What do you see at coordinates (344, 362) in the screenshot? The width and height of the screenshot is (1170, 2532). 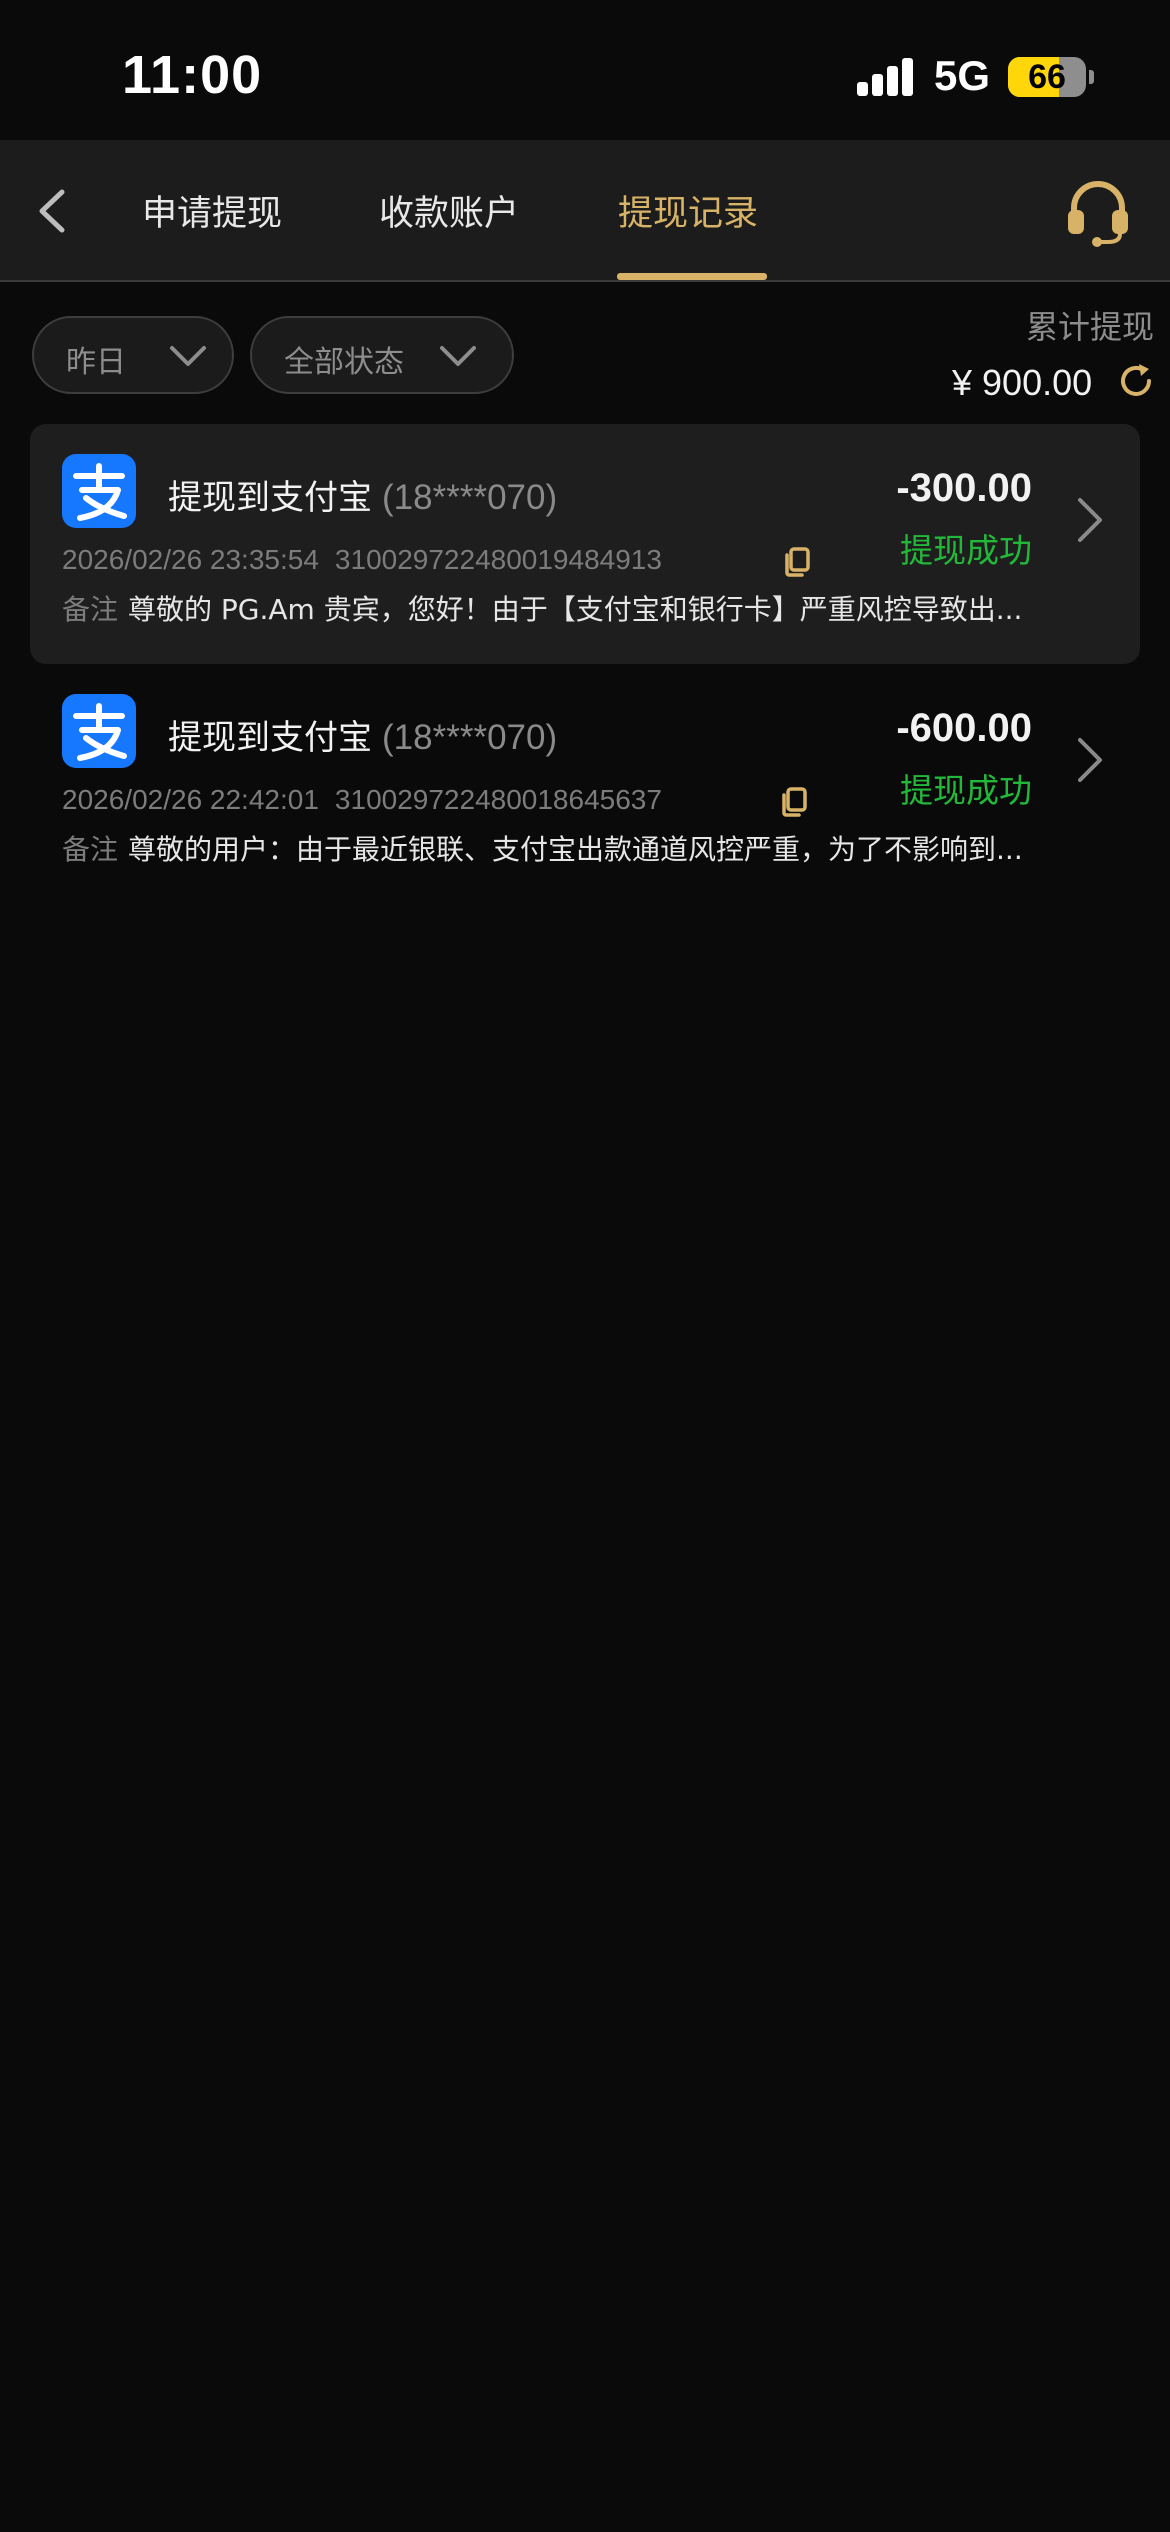 I see `status-filter-value: 全部状态` at bounding box center [344, 362].